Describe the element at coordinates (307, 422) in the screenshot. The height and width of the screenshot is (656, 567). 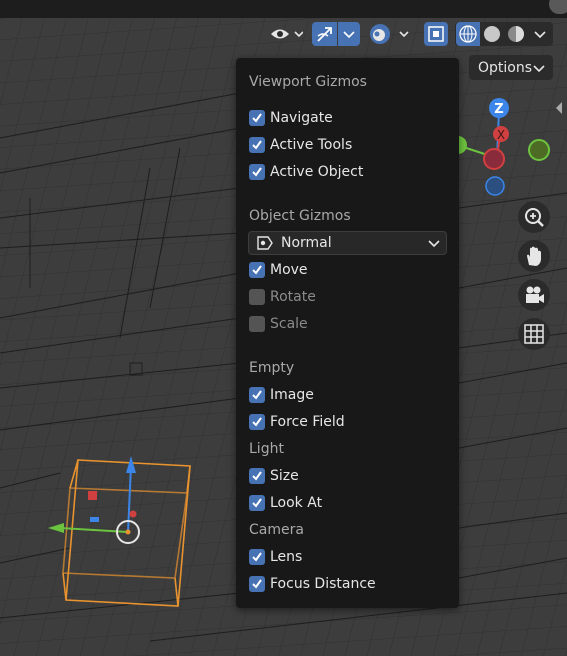
I see `checkbox-label: Force Field` at that location.